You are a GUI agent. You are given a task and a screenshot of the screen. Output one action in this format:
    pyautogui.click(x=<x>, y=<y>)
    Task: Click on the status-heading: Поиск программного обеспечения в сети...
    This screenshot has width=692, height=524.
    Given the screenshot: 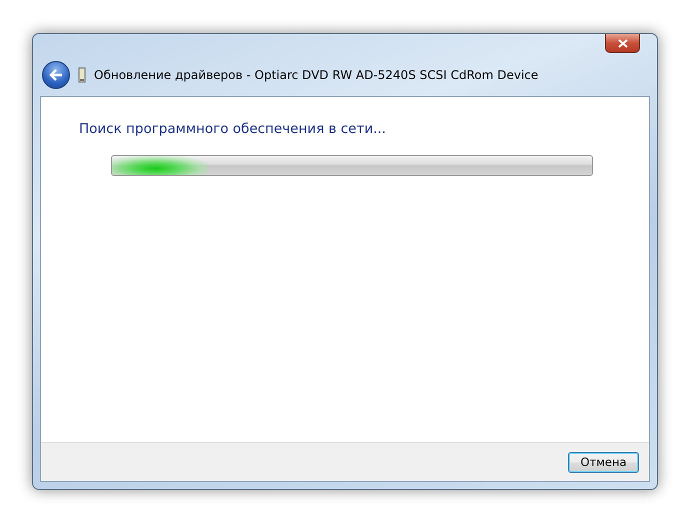 What is the action you would take?
    pyautogui.click(x=233, y=129)
    